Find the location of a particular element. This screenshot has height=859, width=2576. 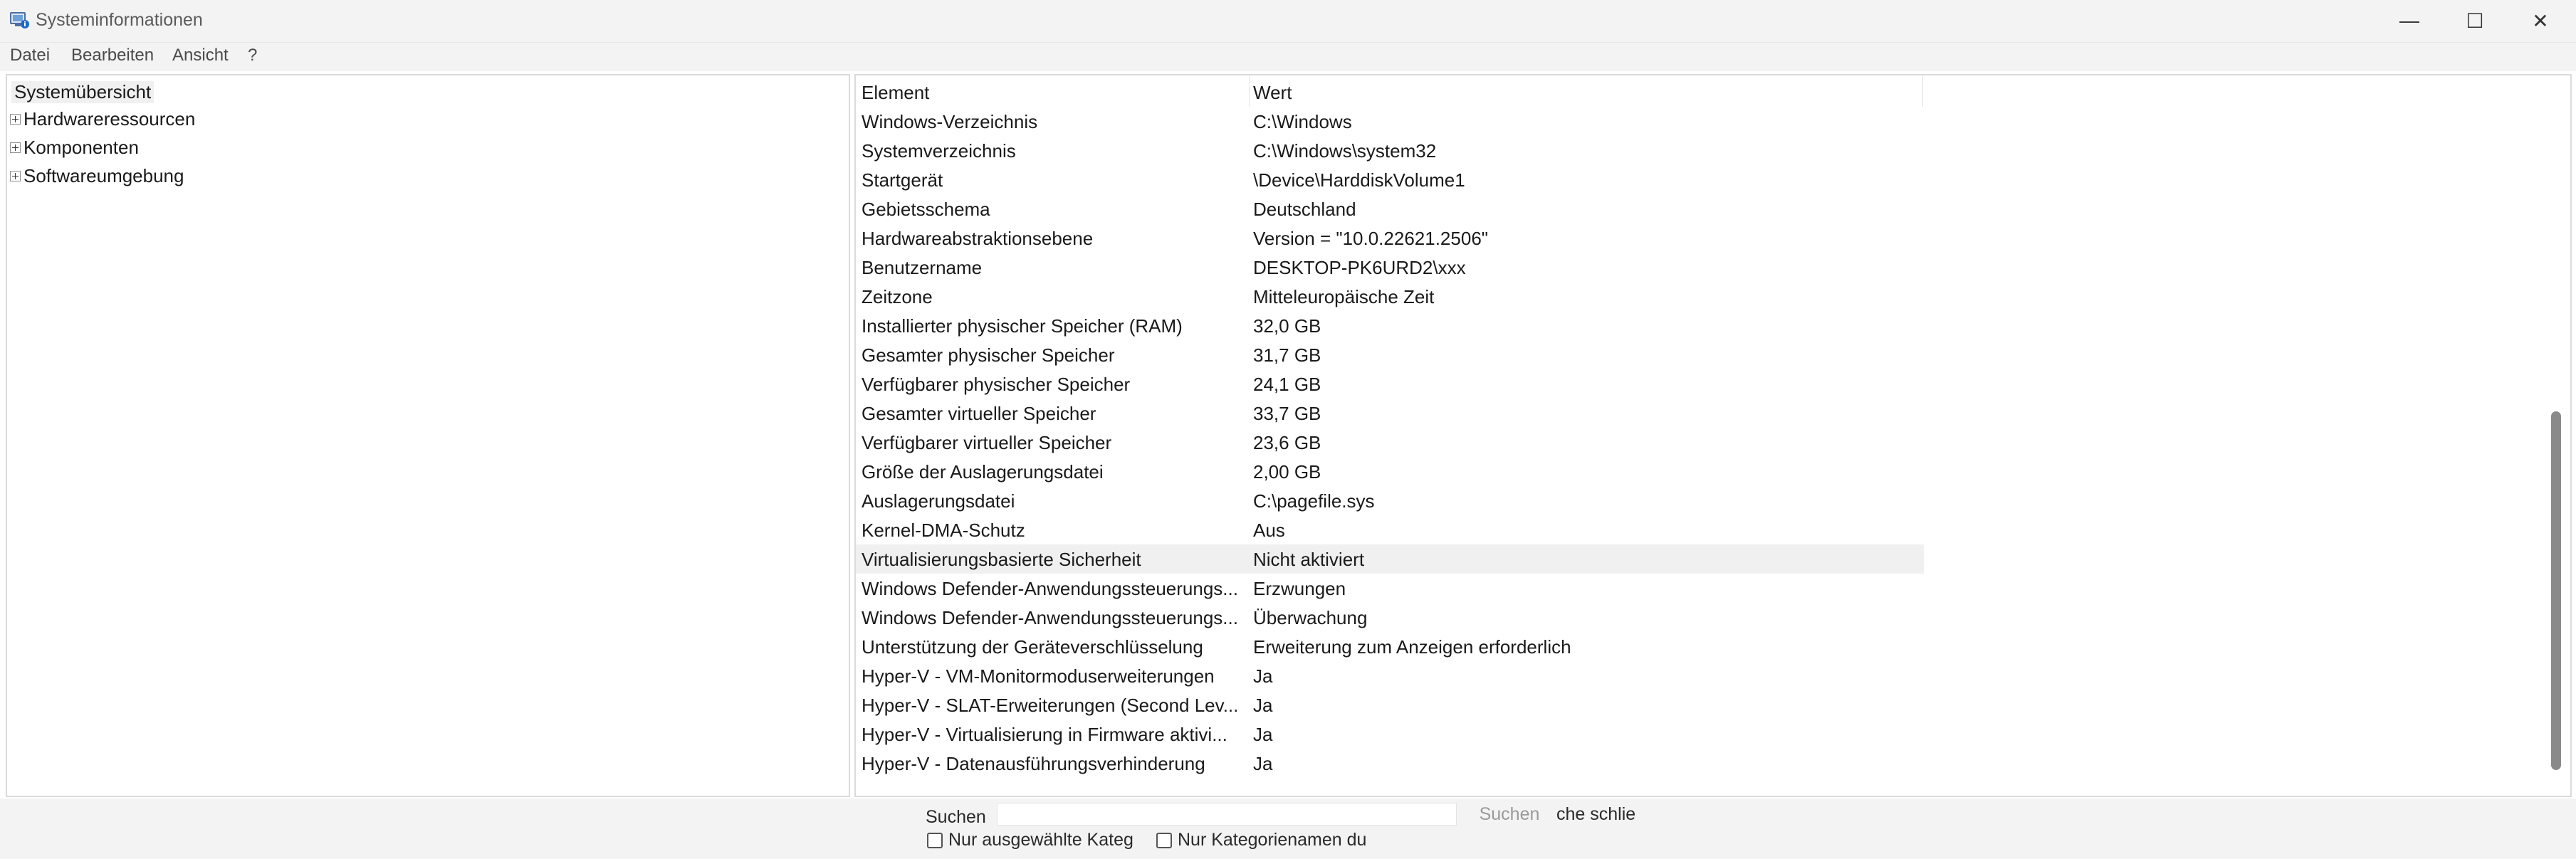

table-row: Verfügbarer virtueller Speicher 23,6 GB is located at coordinates (1390, 443).